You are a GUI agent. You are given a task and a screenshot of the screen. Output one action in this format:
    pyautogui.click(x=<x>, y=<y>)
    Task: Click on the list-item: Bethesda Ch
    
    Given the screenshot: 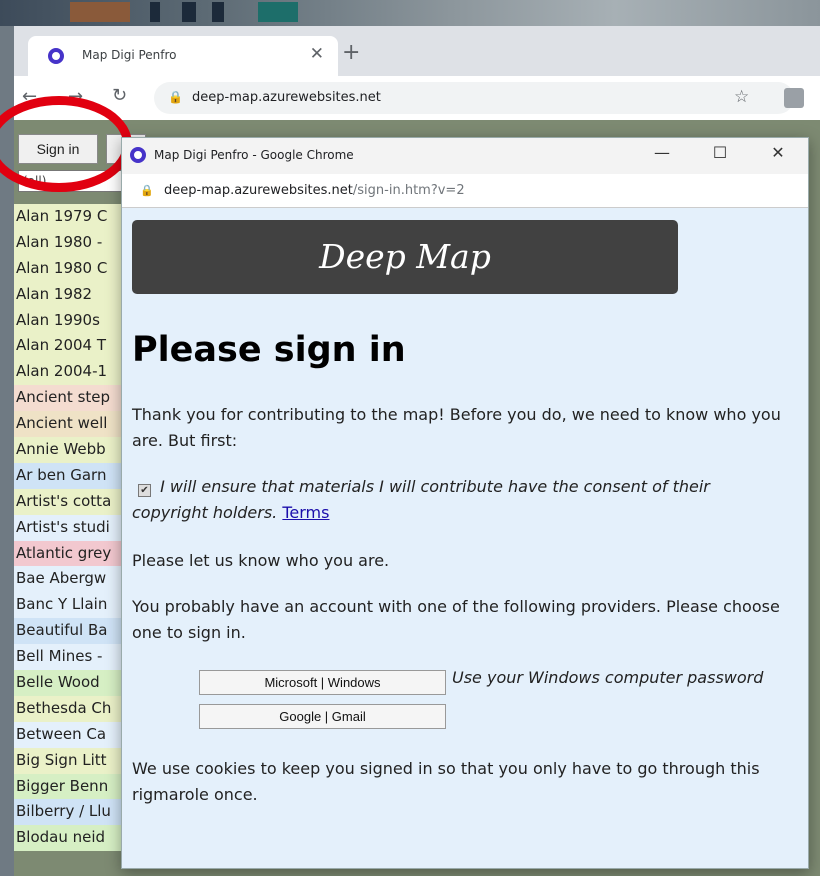 What is the action you would take?
    pyautogui.click(x=74, y=708)
    